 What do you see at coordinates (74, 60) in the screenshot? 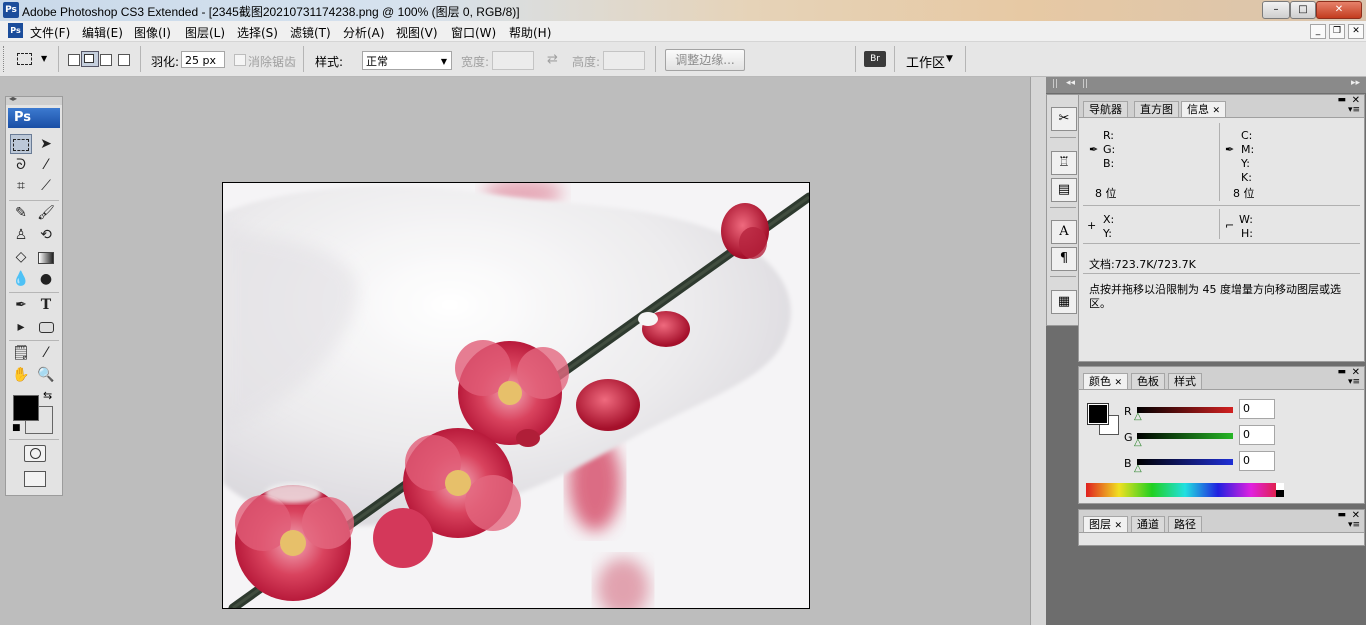
I see `new-selection-icon` at bounding box center [74, 60].